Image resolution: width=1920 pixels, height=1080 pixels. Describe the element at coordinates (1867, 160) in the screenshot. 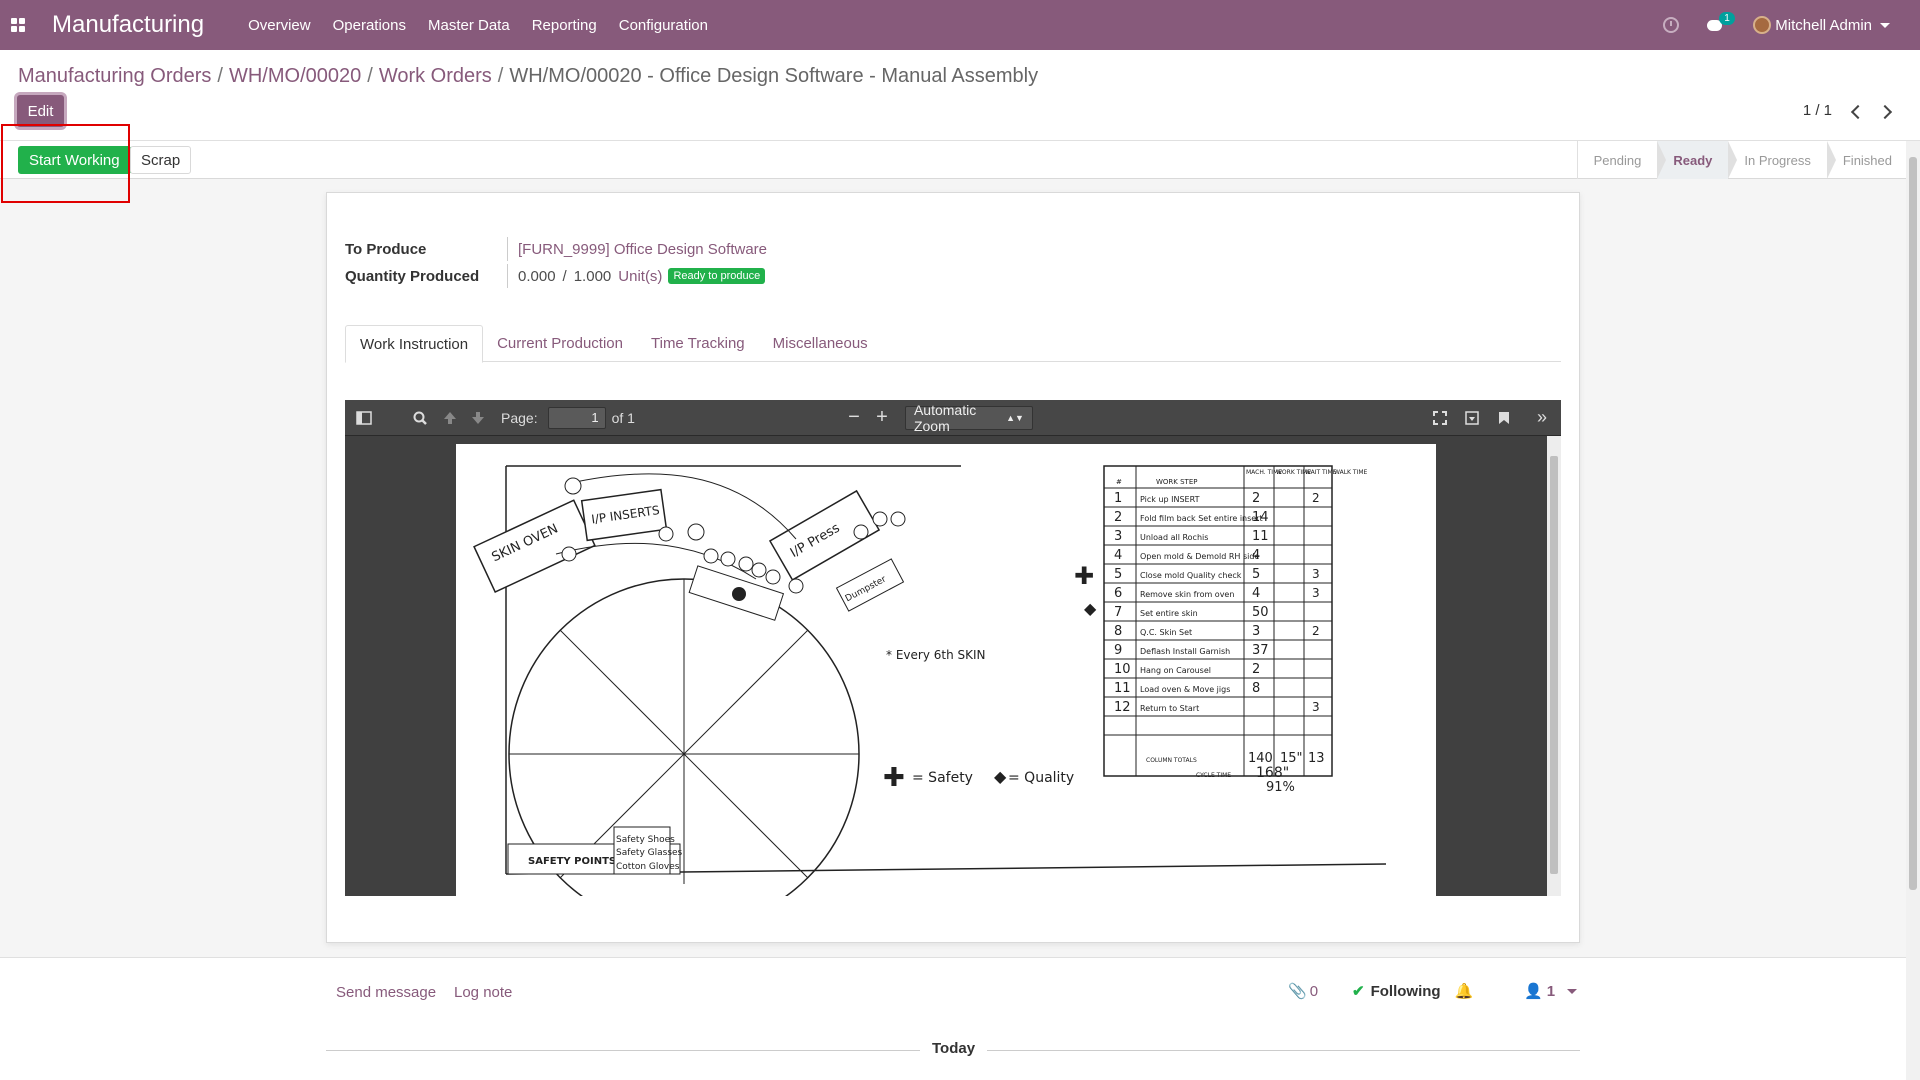

I see `stage-finished: Finished` at that location.